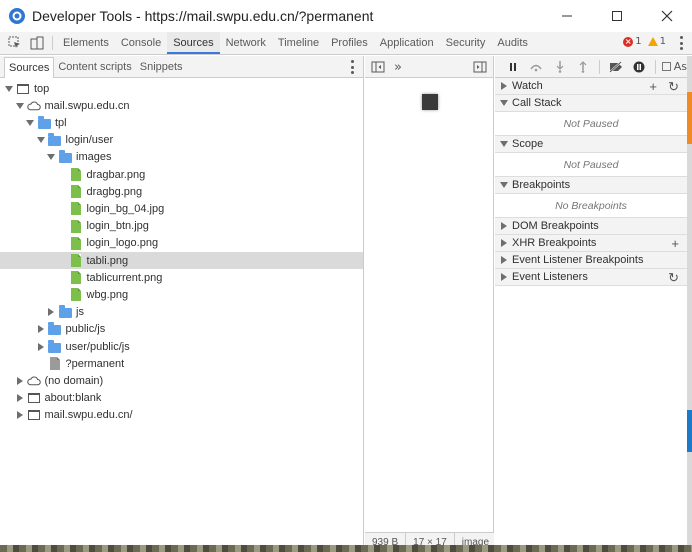 The height and width of the screenshot is (552, 692). Describe the element at coordinates (246, 43) in the screenshot. I see `tab-network: Network` at that location.